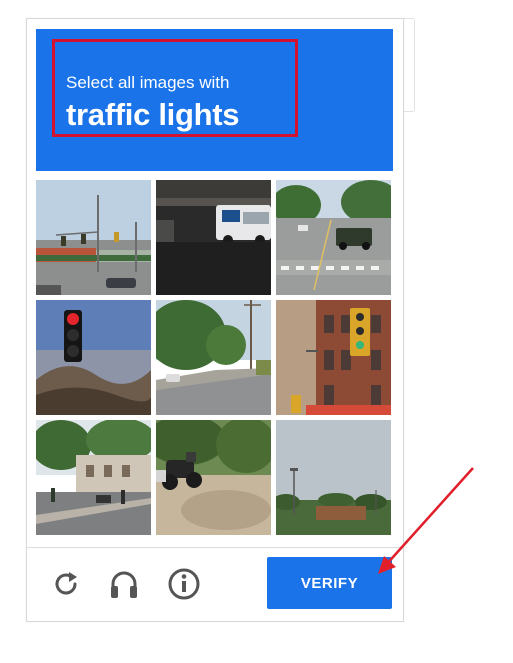 The image size is (513, 663). I want to click on footer-divider, so click(215, 547).